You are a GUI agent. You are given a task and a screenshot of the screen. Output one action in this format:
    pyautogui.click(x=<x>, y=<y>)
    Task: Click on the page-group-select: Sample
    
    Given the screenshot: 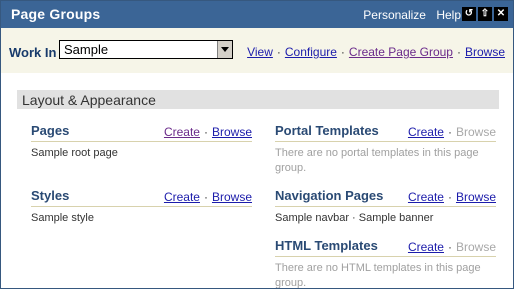 What is the action you would take?
    pyautogui.click(x=146, y=49)
    